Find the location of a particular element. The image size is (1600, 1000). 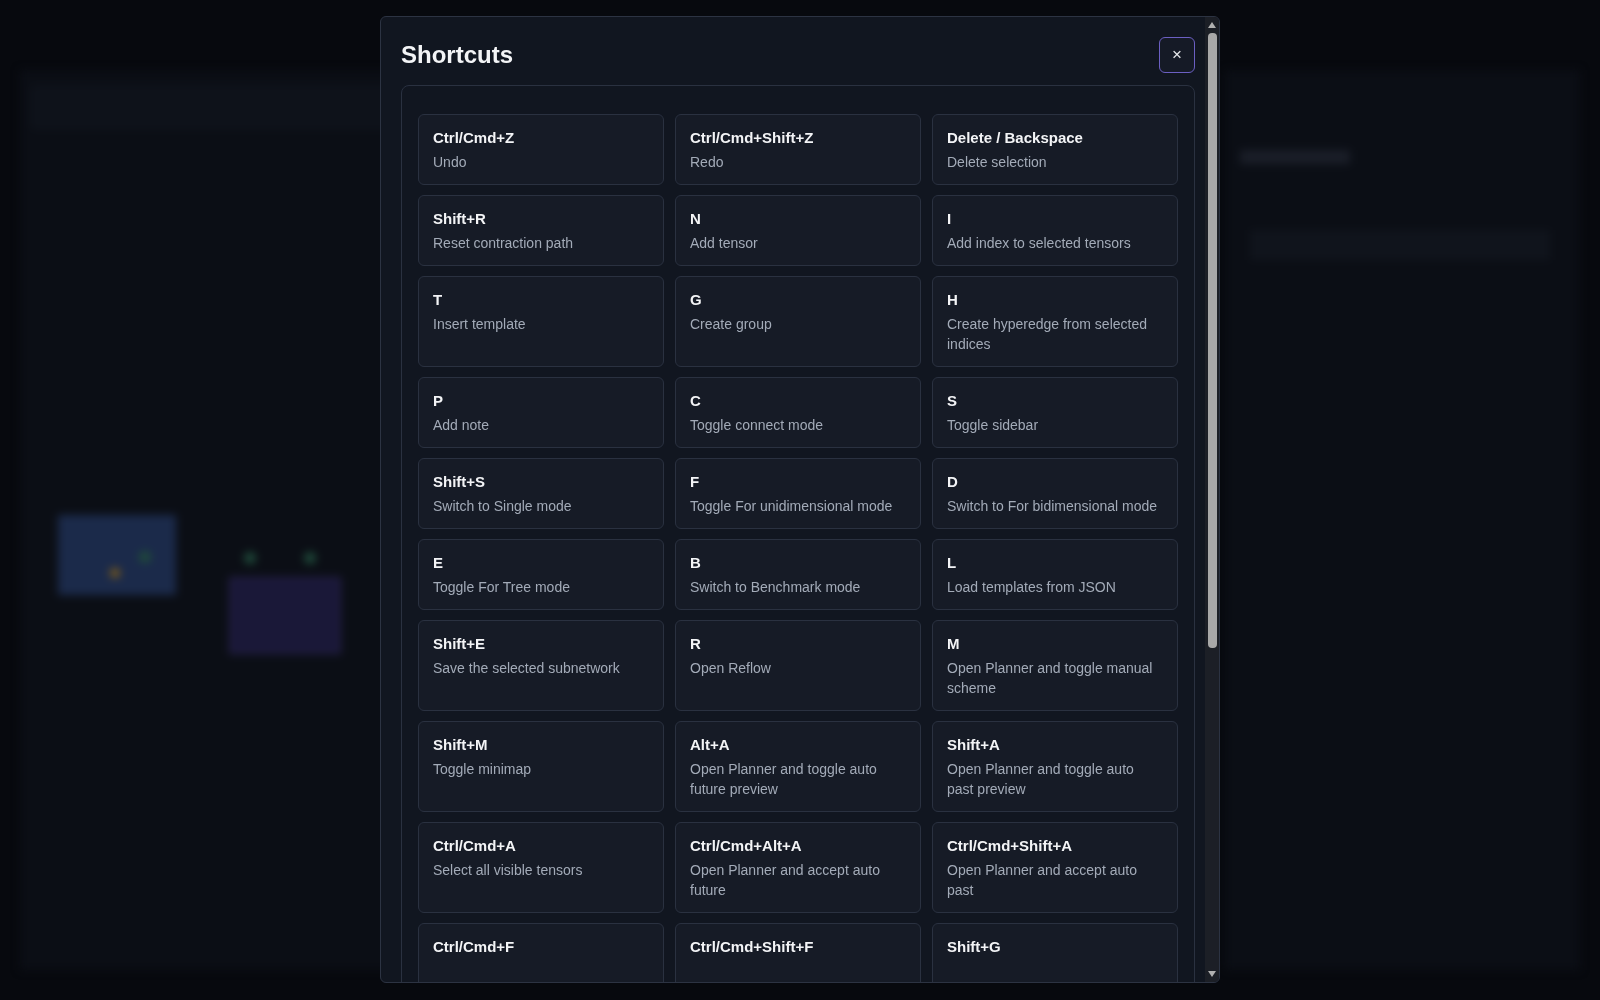

shortcut-action: Open Planner and toggle auto past preview is located at coordinates (1041, 779).